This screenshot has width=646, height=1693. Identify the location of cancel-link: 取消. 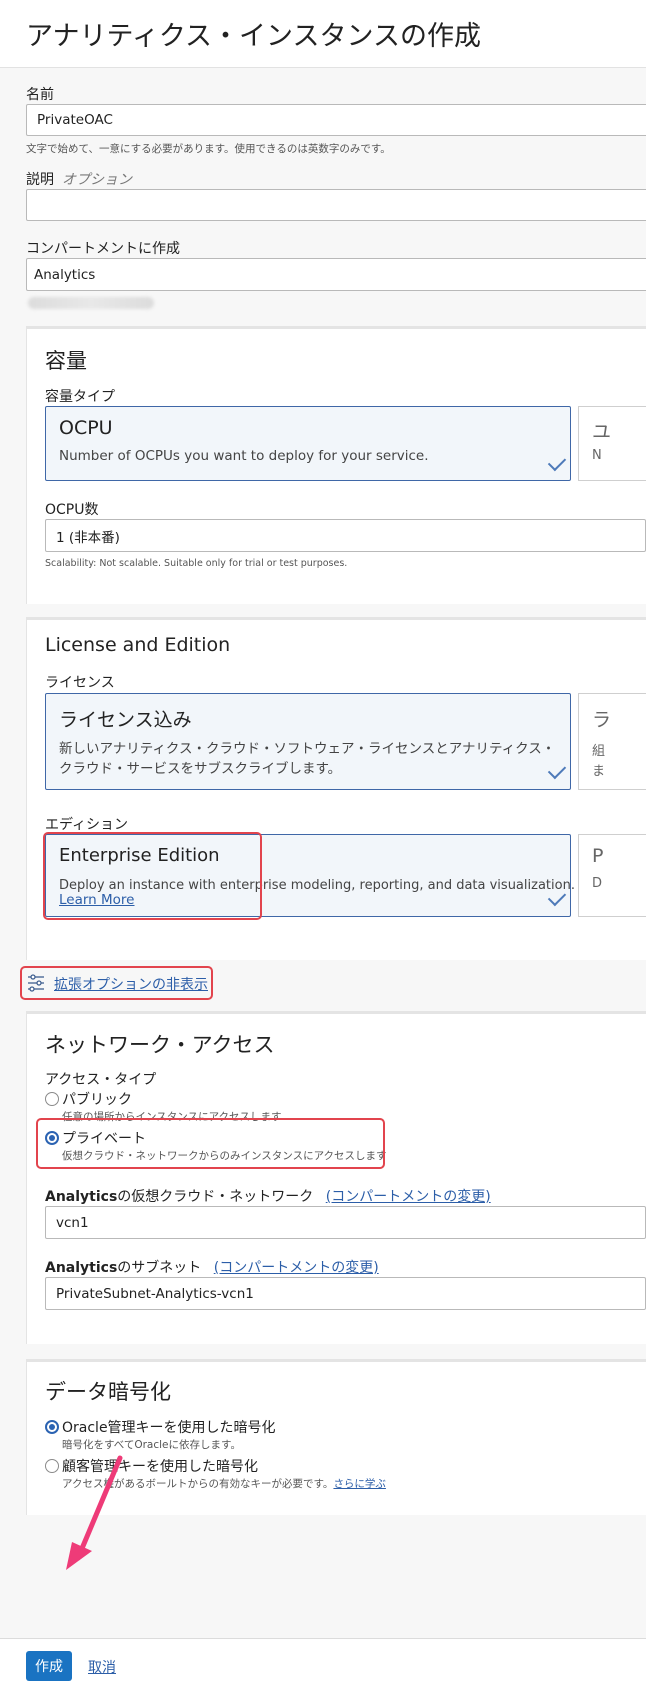
(102, 1667).